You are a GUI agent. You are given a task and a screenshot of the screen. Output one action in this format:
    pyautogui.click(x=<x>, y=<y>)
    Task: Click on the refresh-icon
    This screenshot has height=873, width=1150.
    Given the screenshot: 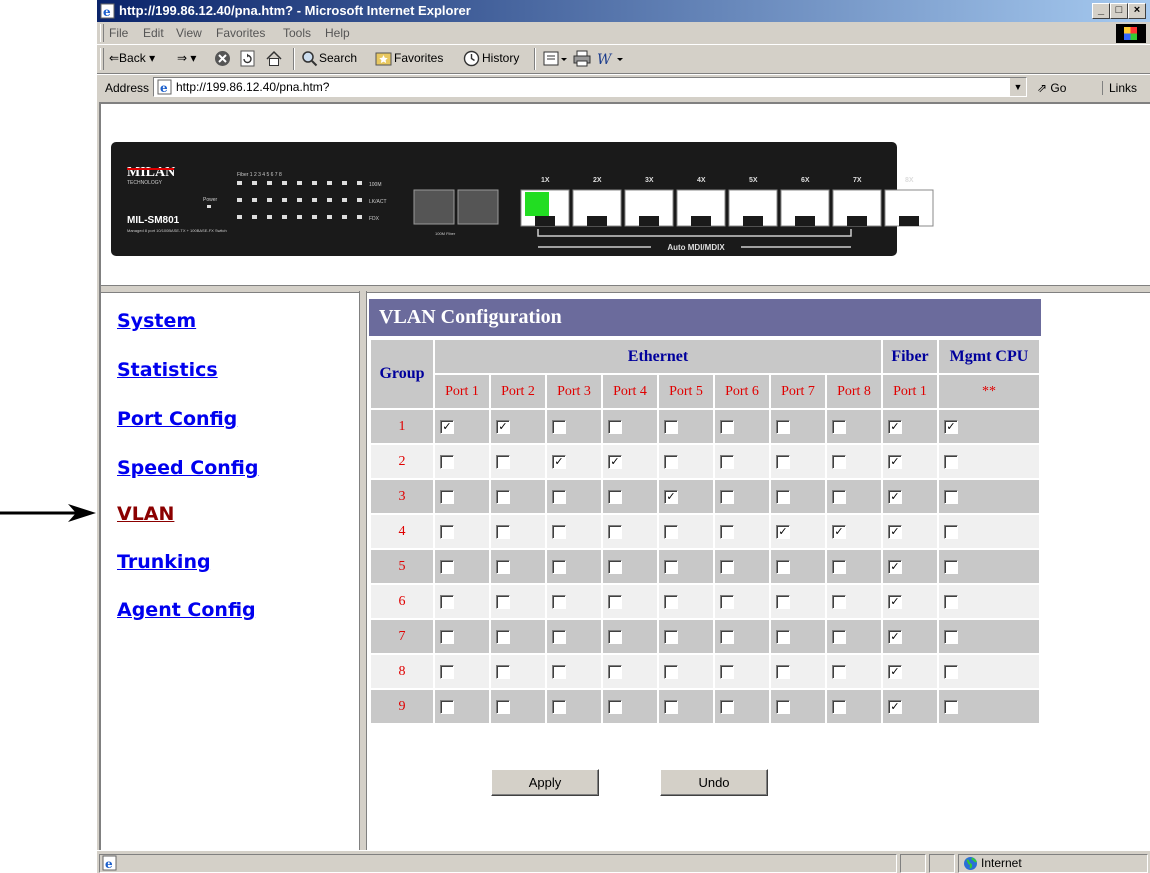 What is the action you would take?
    pyautogui.click(x=247, y=58)
    